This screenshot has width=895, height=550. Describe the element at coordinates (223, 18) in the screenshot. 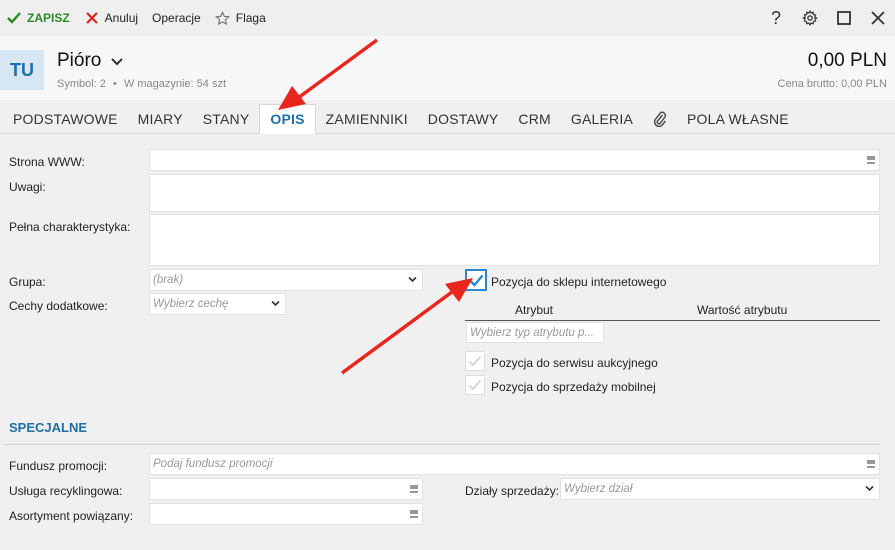

I see `star-icon` at that location.